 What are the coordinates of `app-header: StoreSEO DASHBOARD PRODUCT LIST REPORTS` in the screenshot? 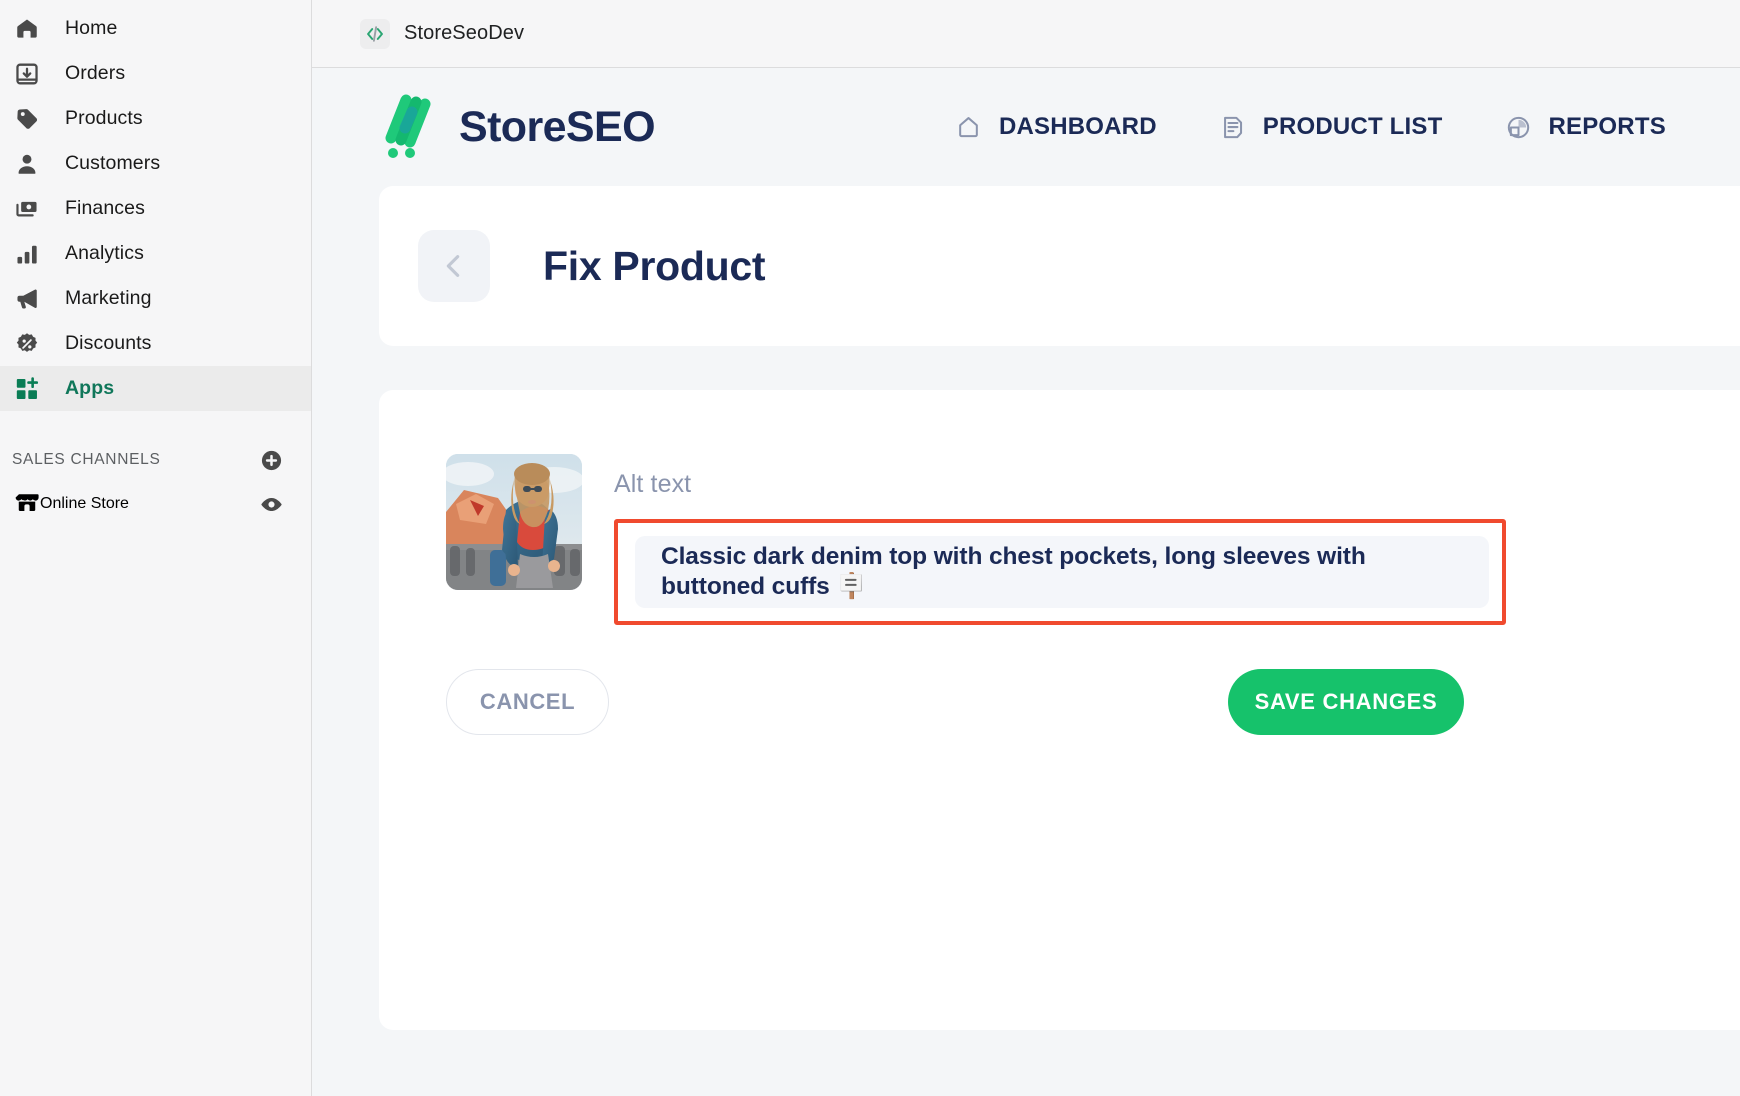 It's located at (1026, 127).